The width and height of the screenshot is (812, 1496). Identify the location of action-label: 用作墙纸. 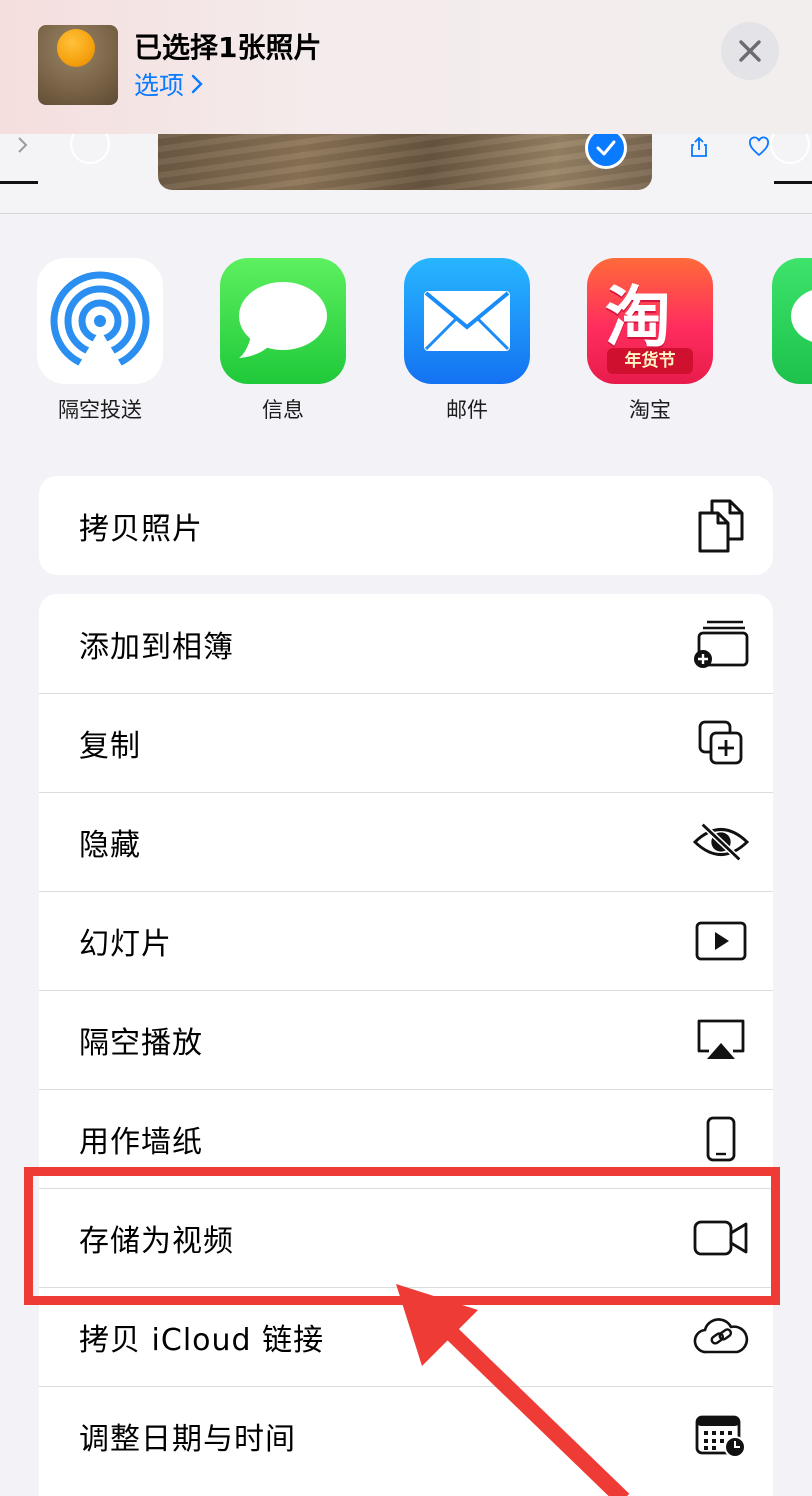
(141, 1142).